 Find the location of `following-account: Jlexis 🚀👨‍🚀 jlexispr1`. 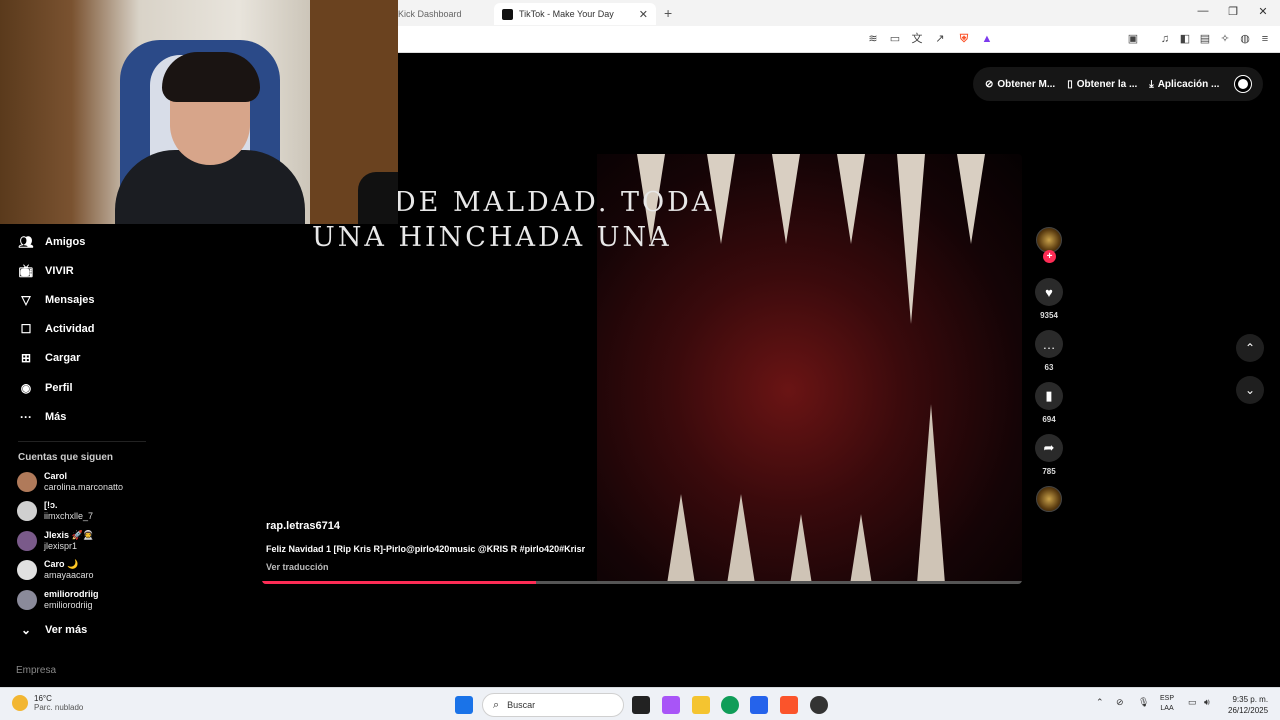

following-account: Jlexis 🚀👨‍🚀 jlexispr1 is located at coordinates (55, 541).